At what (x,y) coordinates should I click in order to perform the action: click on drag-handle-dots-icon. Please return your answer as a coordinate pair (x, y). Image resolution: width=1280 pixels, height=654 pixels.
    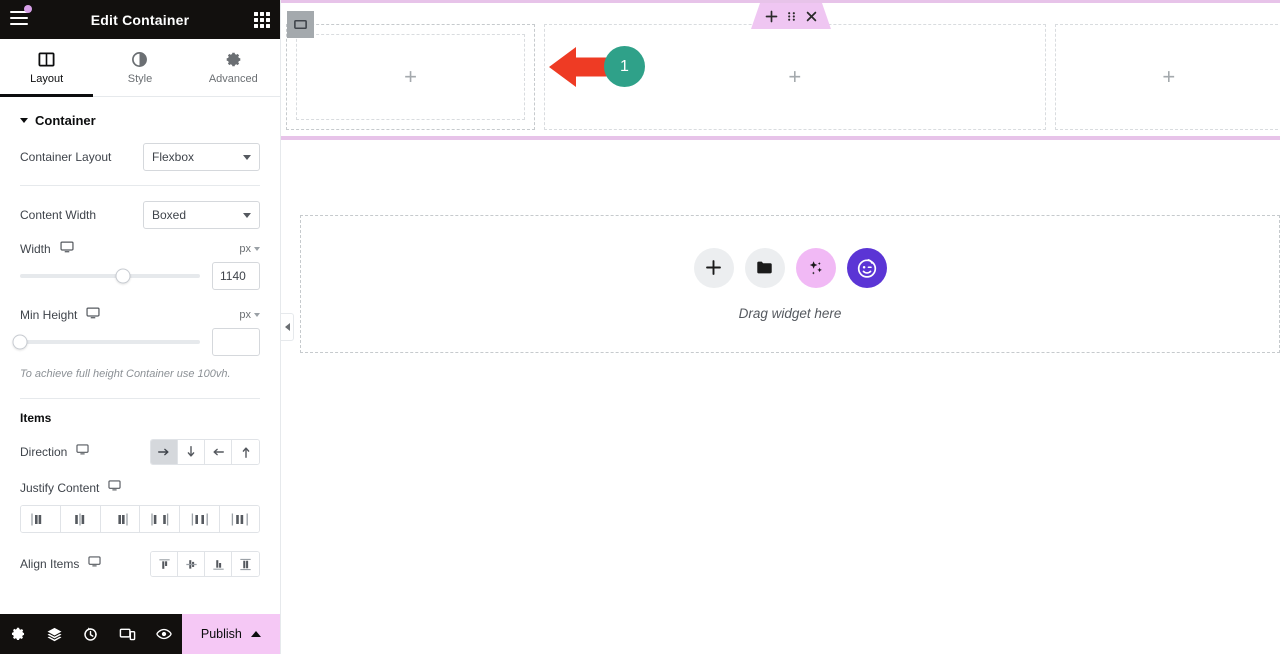
    Looking at the image, I should click on (791, 16).